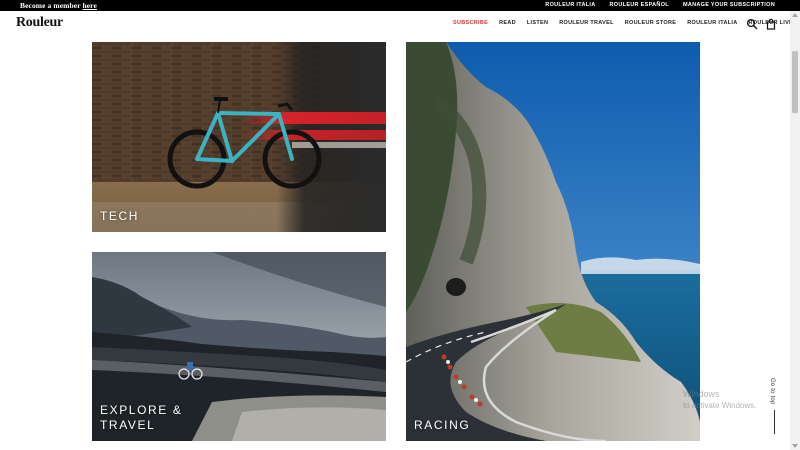 The image size is (800, 450). Describe the element at coordinates (442, 425) in the screenshot. I see `card-label-racing: RACING` at that location.